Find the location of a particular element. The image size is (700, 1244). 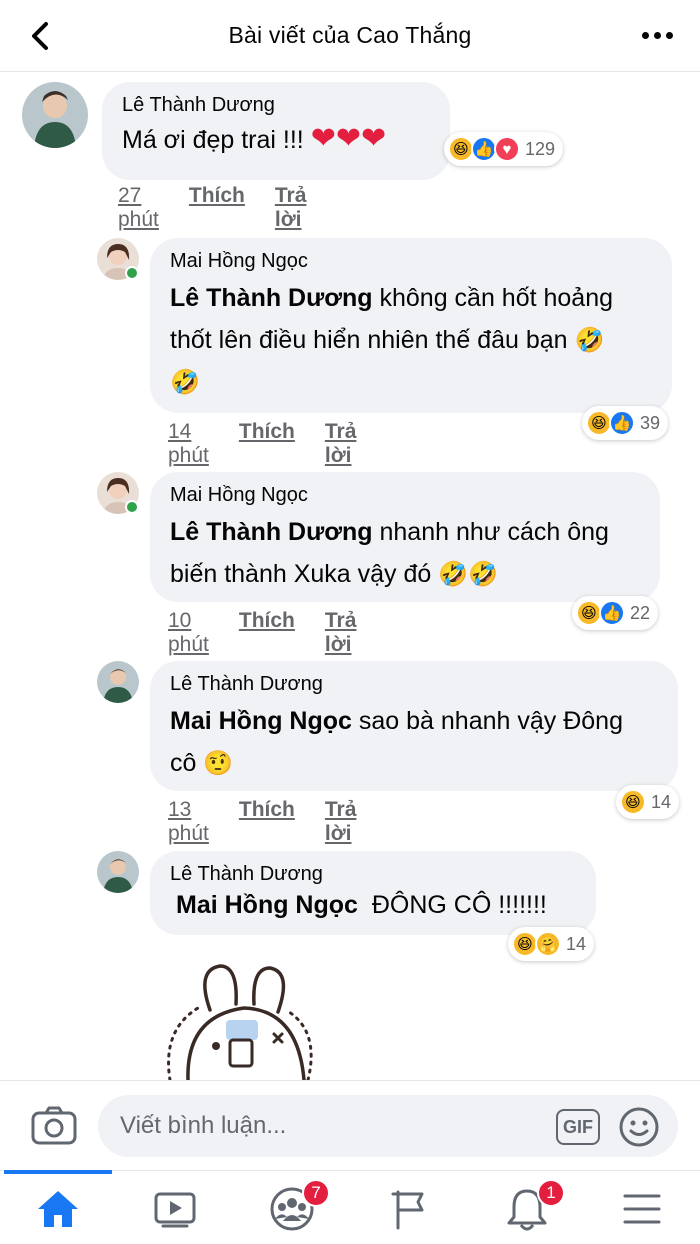

flag-icon is located at coordinates (407, 1210).